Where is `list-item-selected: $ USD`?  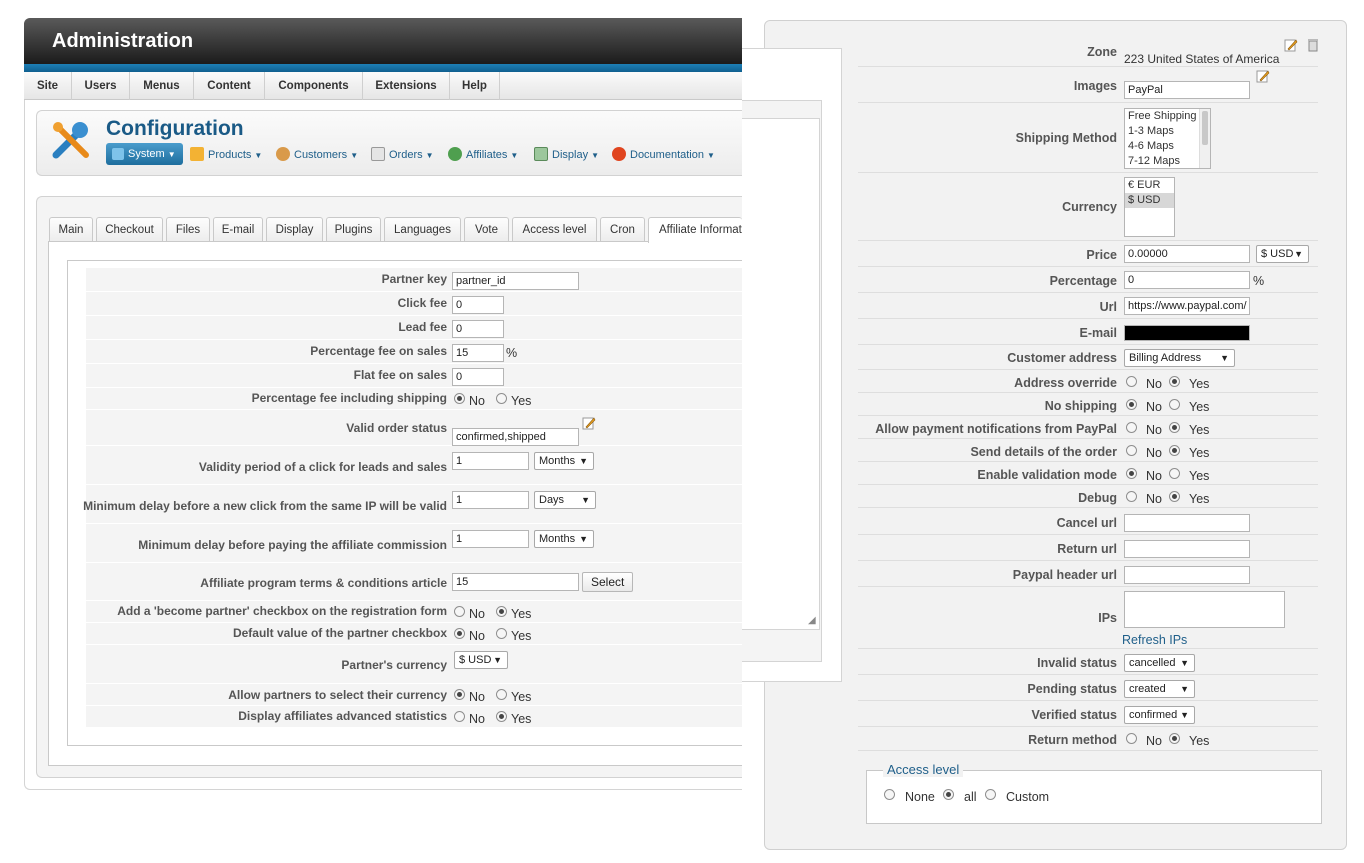 list-item-selected: $ USD is located at coordinates (1149, 200).